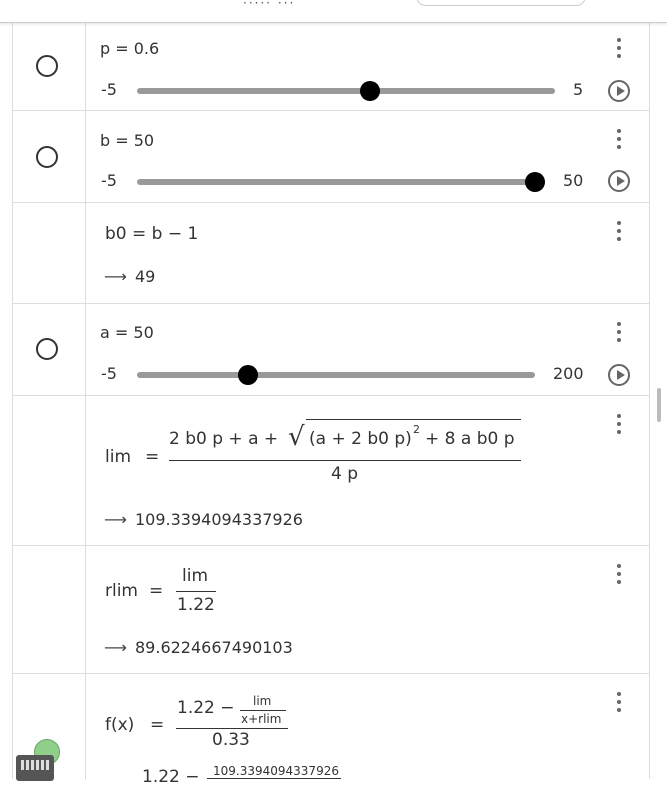  Describe the element at coordinates (578, 89) in the screenshot. I see `slider-max-p: 5` at that location.